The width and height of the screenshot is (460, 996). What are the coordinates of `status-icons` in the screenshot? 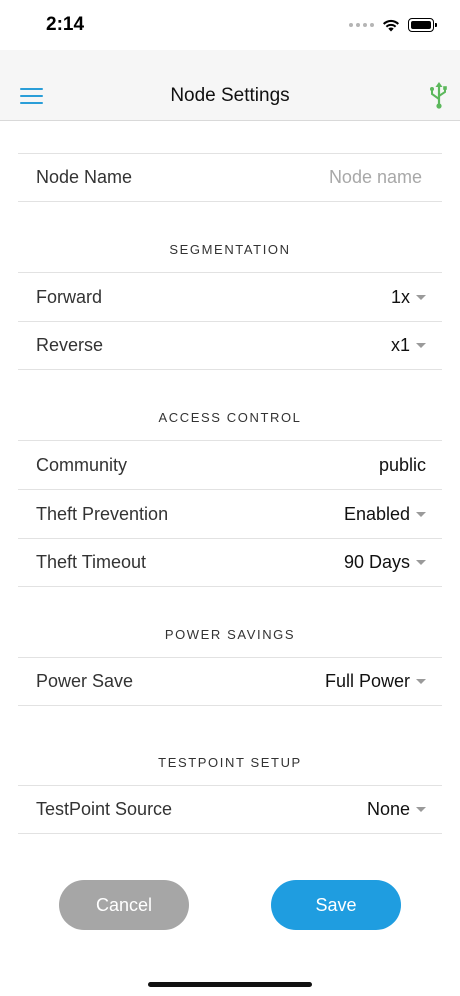 It's located at (393, 25).